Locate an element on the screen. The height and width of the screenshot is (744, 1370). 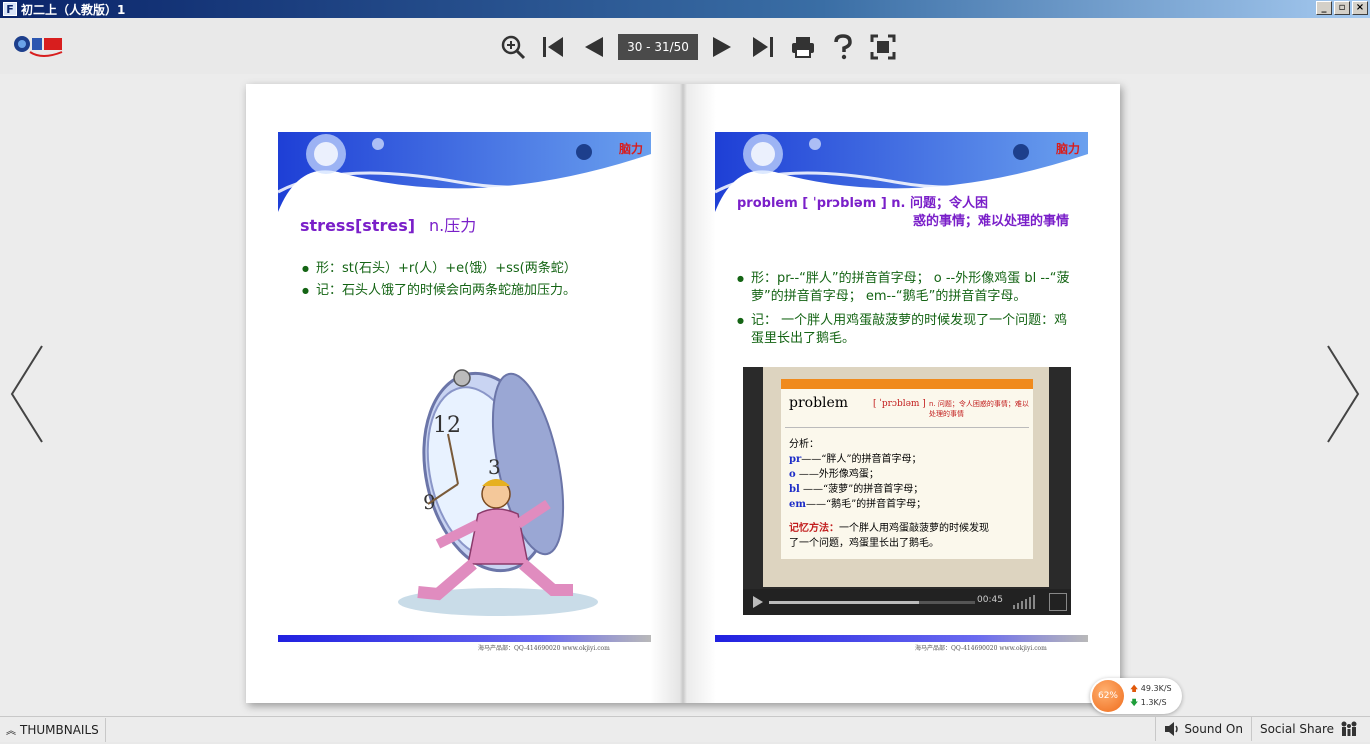
prev-page-arrow-icon is located at coordinates (28, 396).